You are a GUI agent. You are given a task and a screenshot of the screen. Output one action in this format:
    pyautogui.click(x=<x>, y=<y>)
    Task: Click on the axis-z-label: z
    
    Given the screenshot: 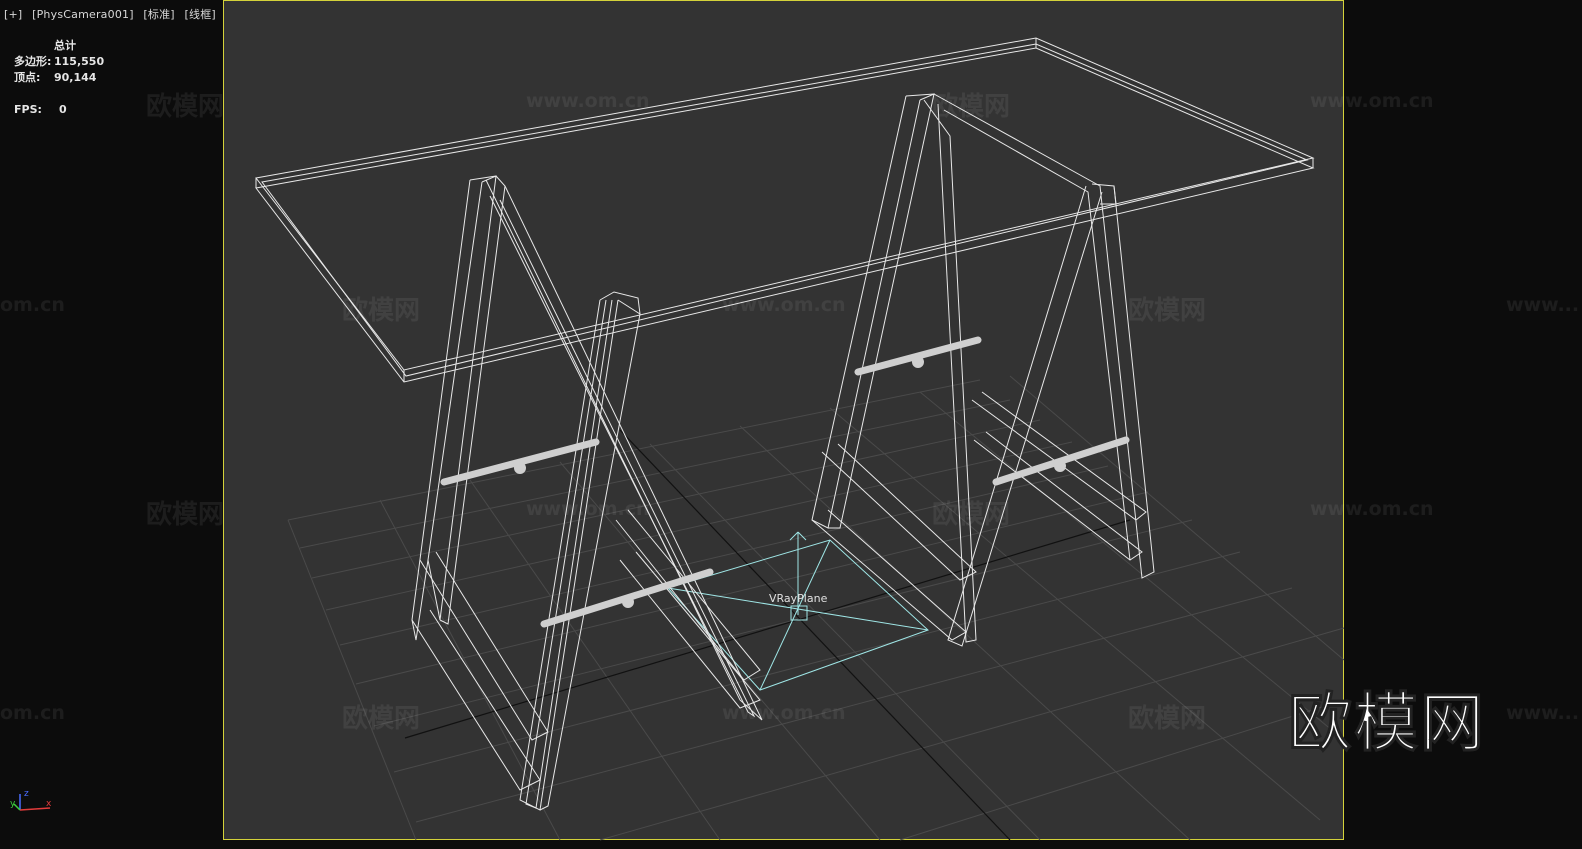 What is the action you would take?
    pyautogui.click(x=26, y=794)
    